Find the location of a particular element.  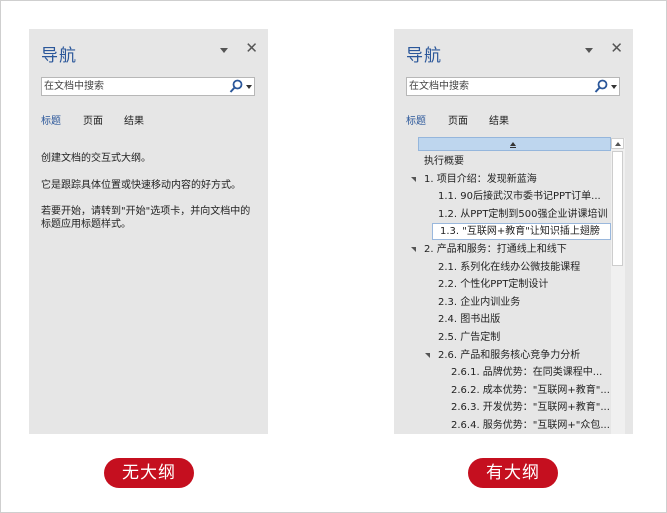

outline-item-label: 2.3. 企业内训业务 is located at coordinates (479, 302).